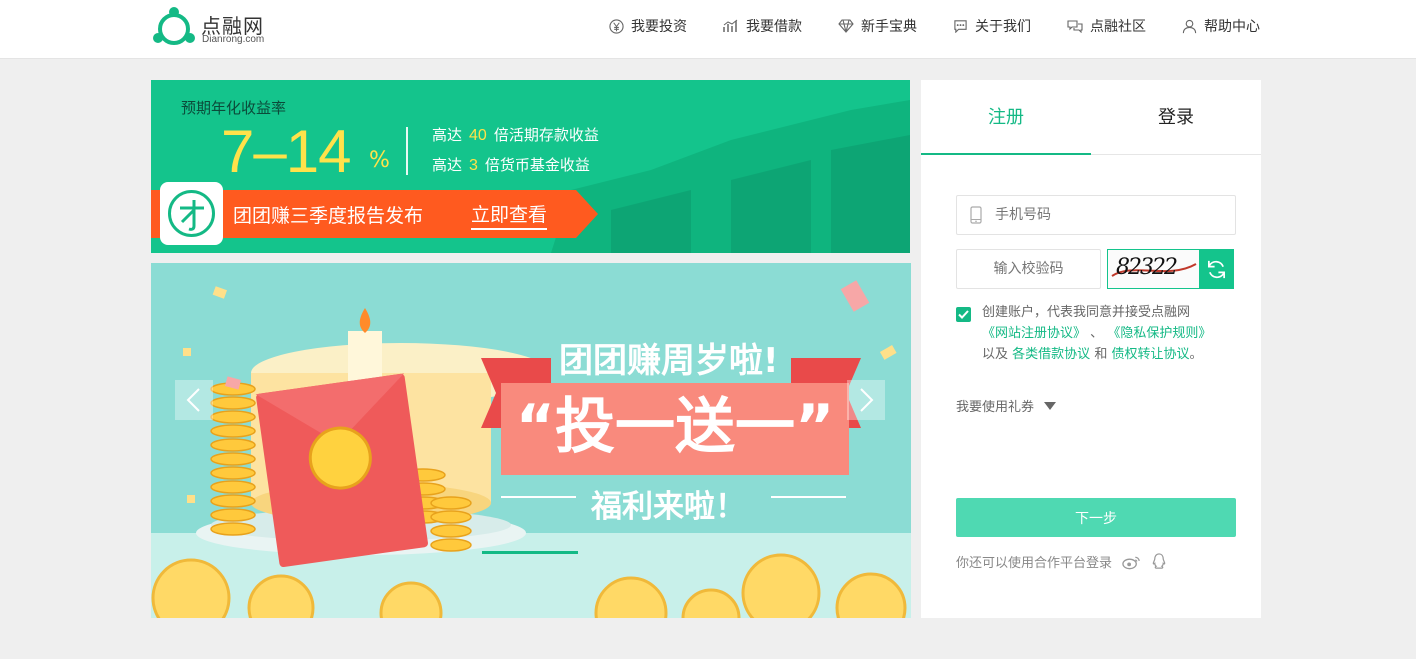  I want to click on captcha-image: 82322, so click(1153, 269).